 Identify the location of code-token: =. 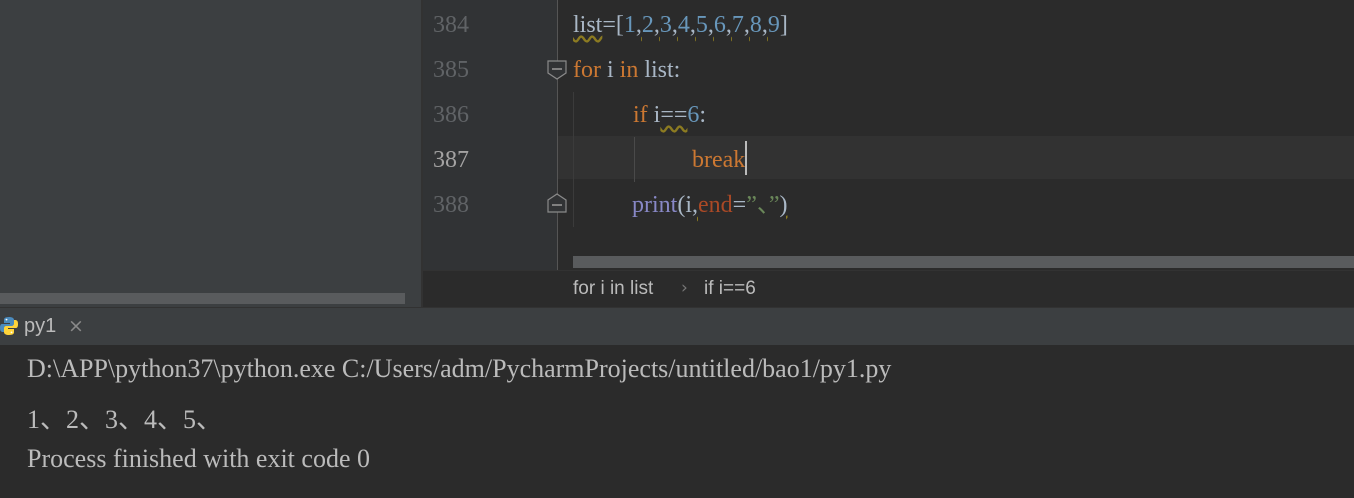
(739, 205).